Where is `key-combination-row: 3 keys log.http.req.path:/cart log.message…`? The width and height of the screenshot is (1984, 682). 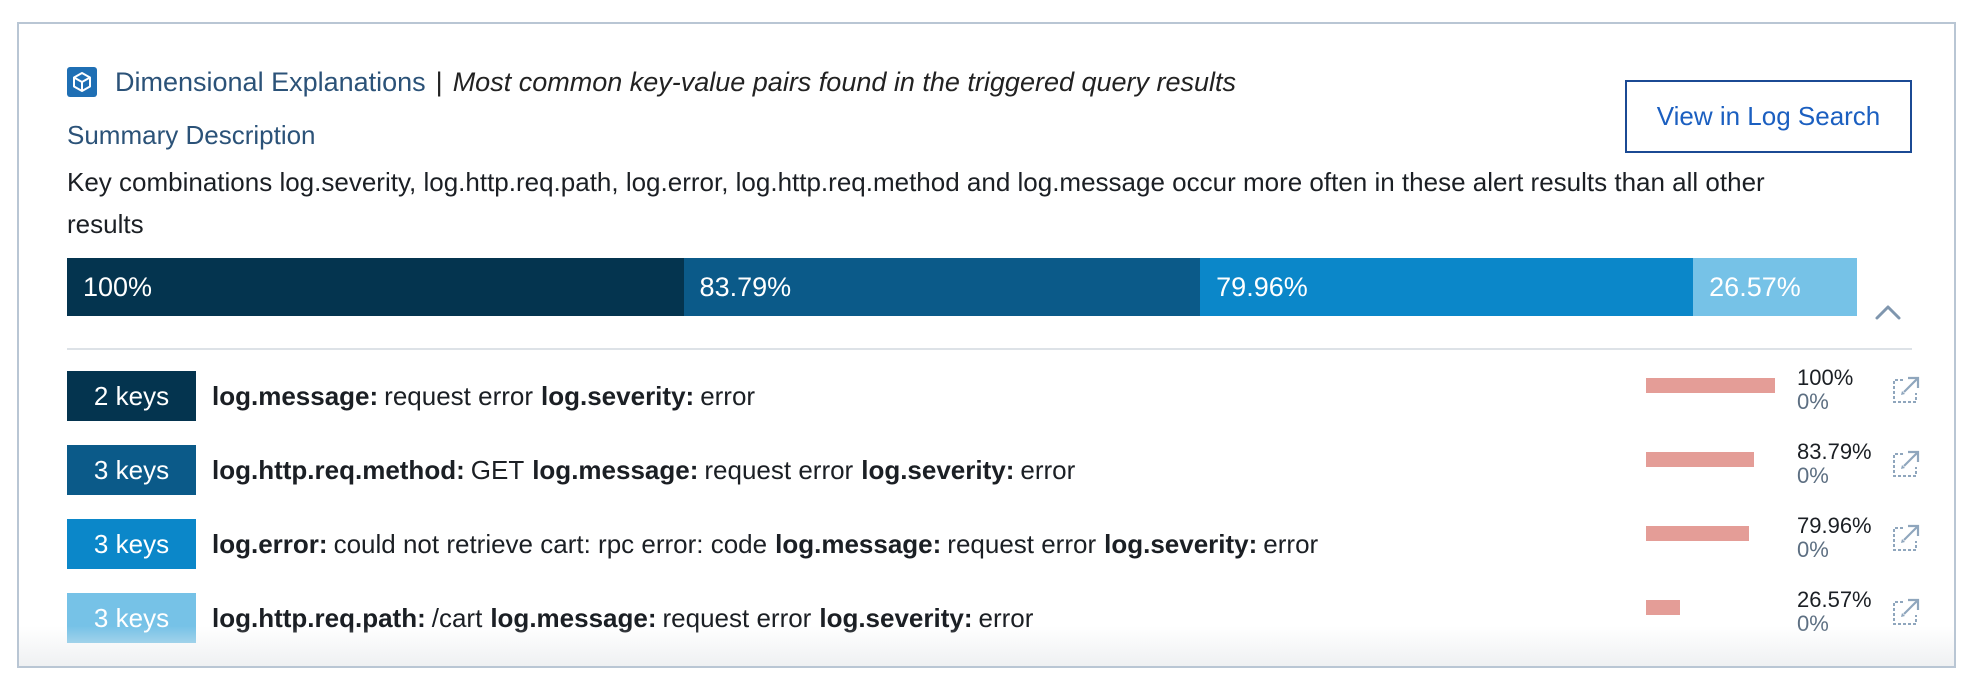 key-combination-row: 3 keys log.http.req.path:/cart log.message… is located at coordinates (997, 617).